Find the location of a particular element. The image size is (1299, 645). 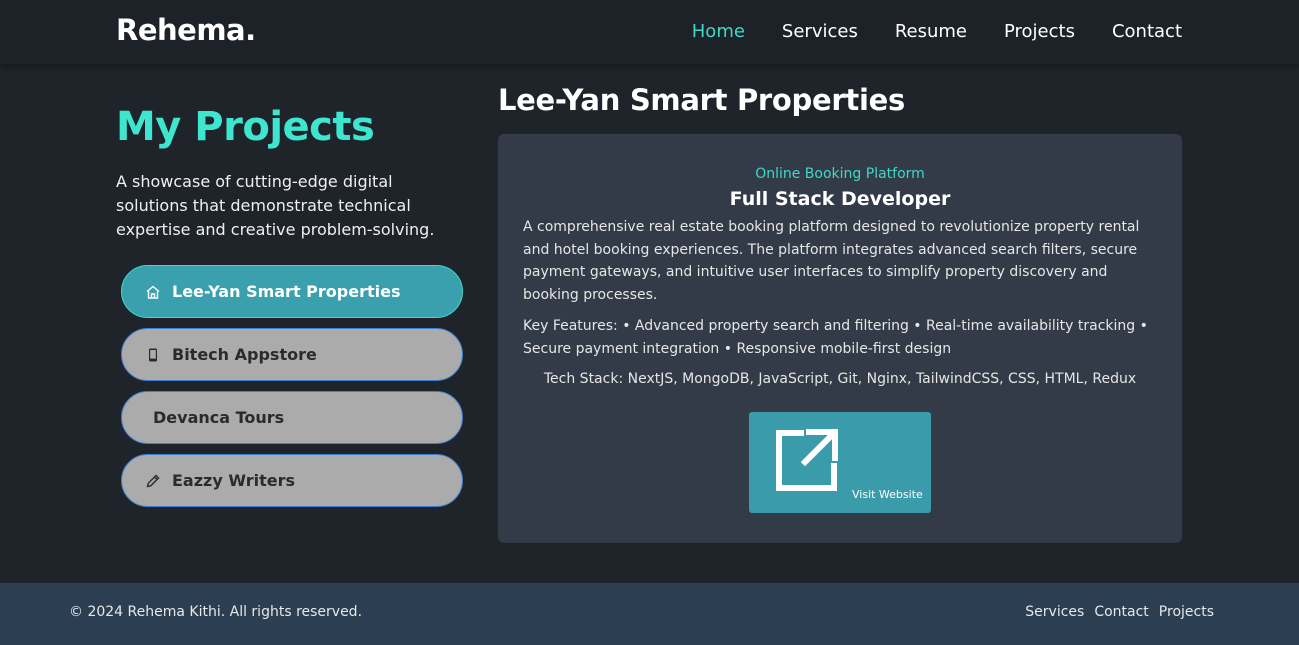

nav-projects: Projects is located at coordinates (1039, 32).